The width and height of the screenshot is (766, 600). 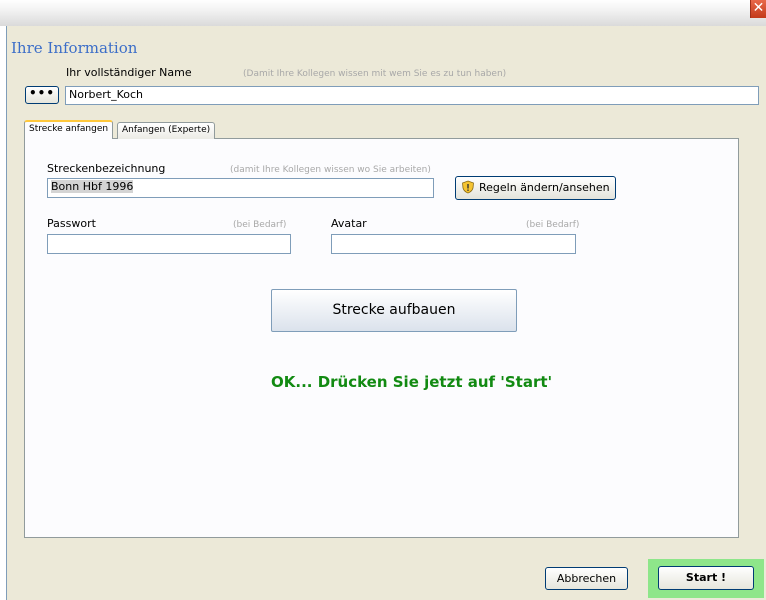 I want to click on section-heading: Ihre Information, so click(x=74, y=48).